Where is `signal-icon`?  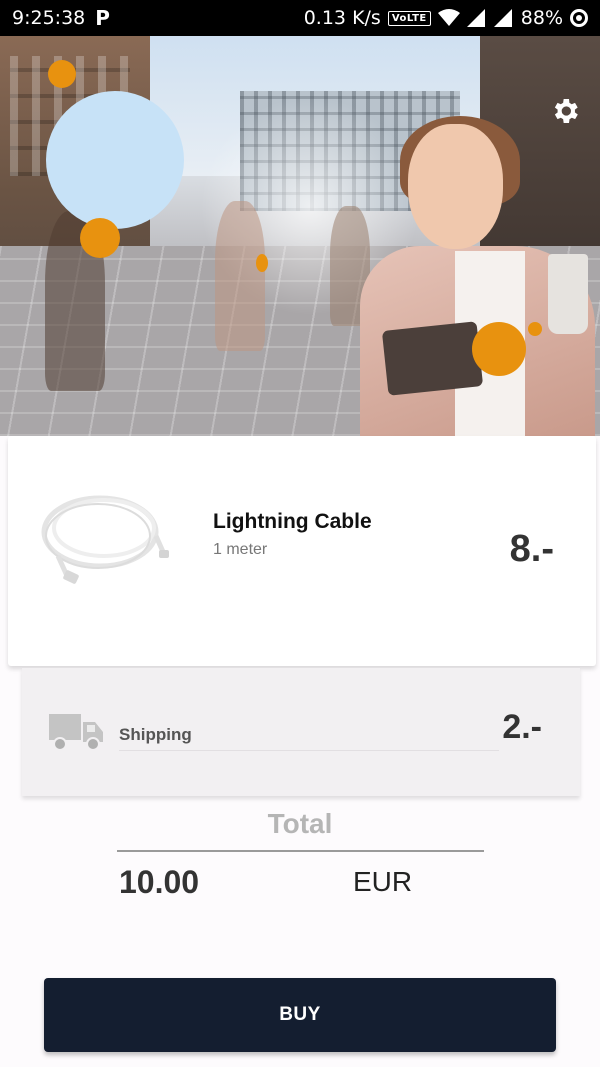
signal-icon is located at coordinates (502, 18).